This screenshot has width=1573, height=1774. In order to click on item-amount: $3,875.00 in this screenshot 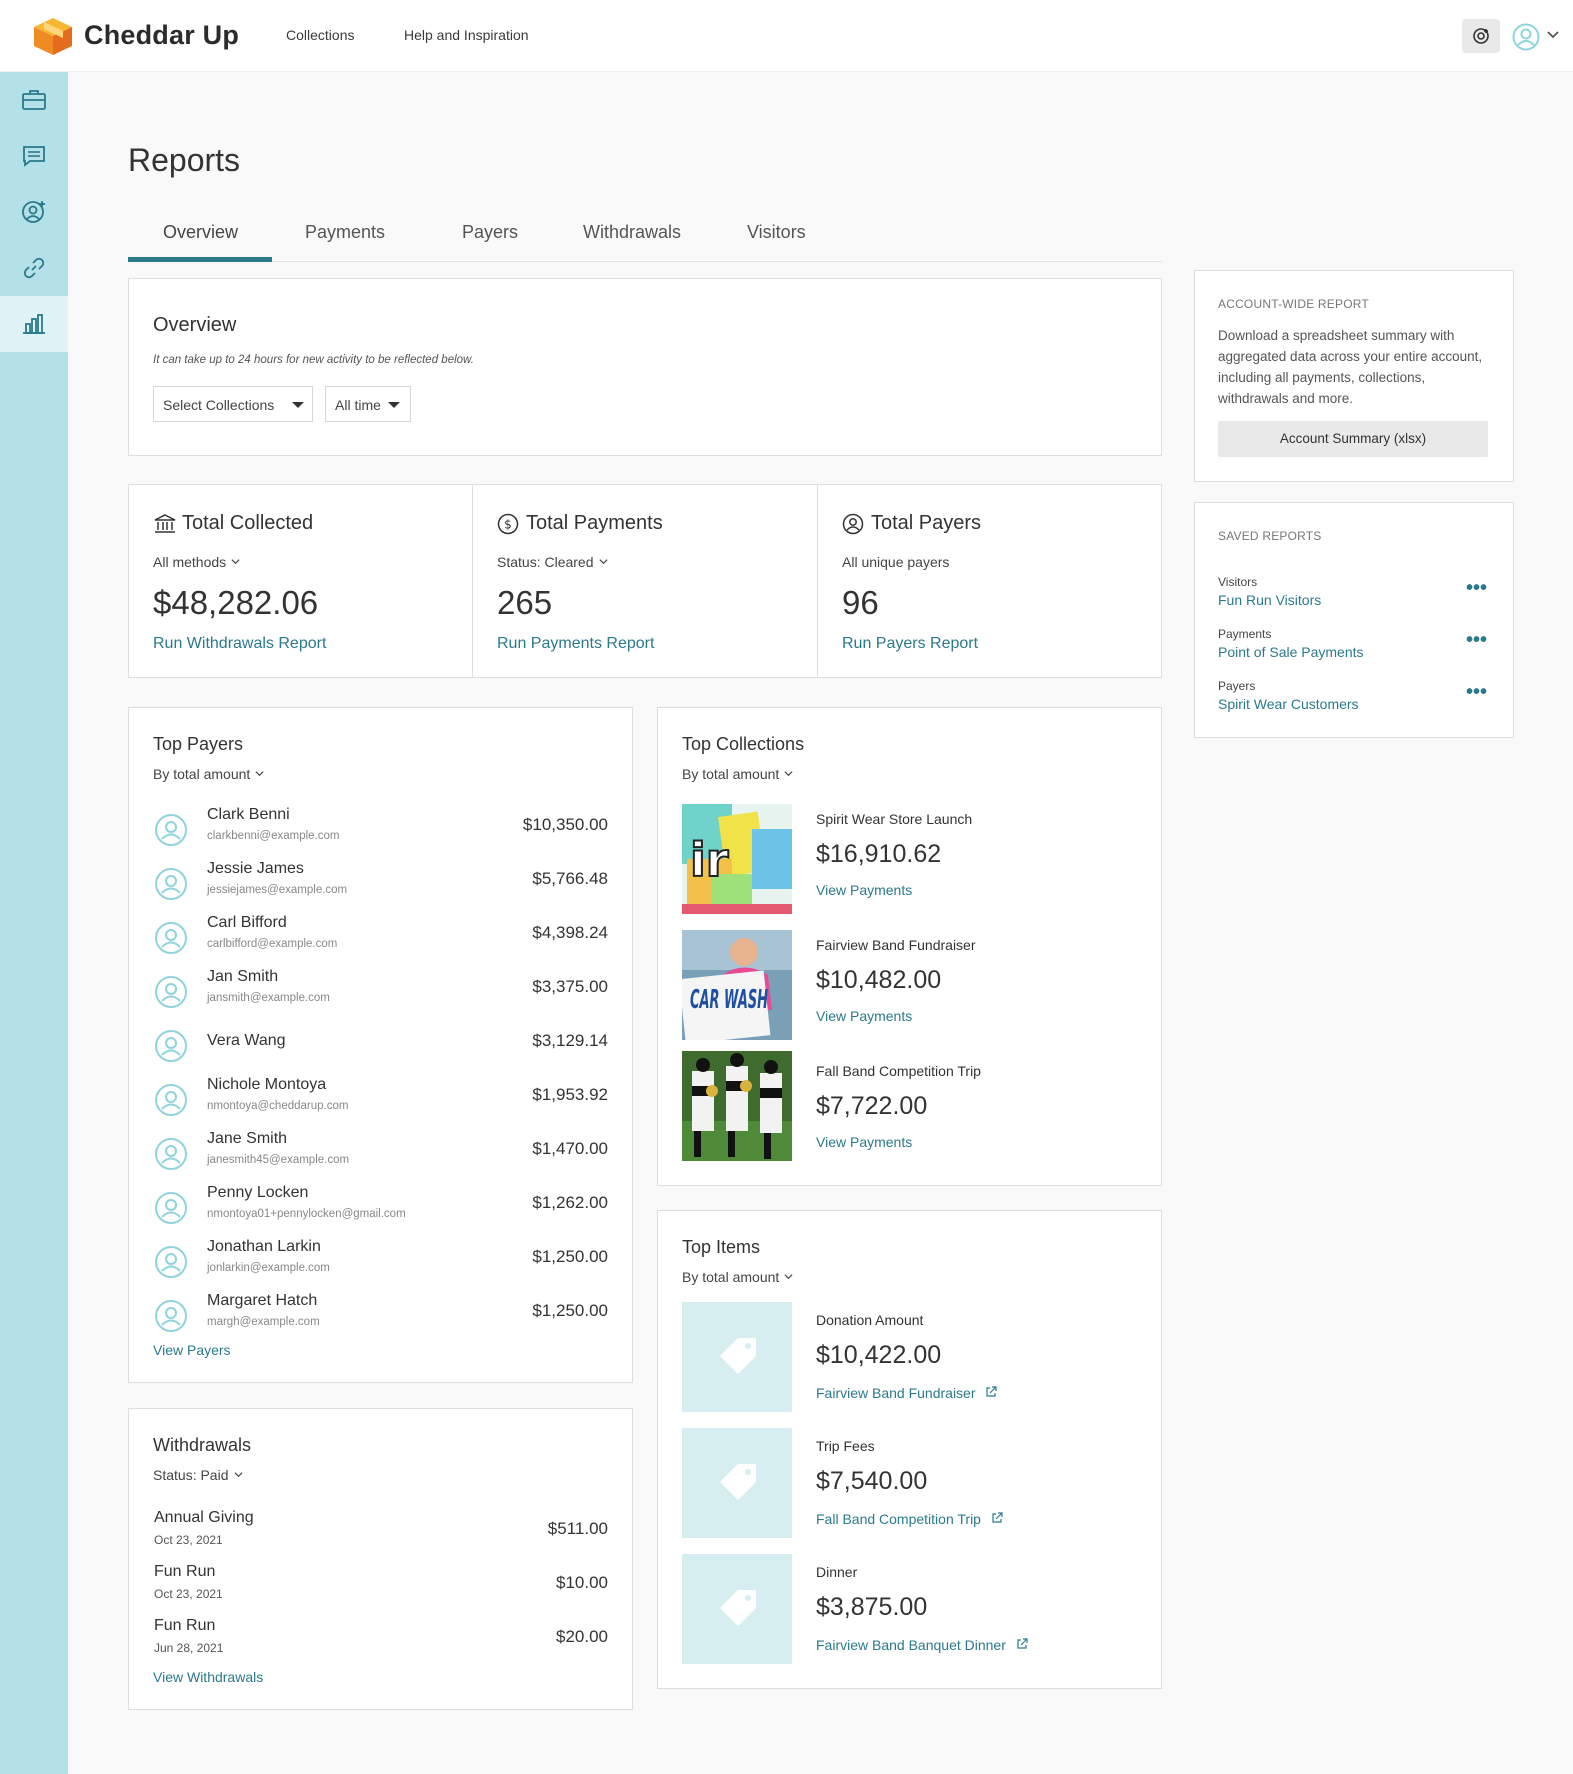, I will do `click(872, 1607)`.